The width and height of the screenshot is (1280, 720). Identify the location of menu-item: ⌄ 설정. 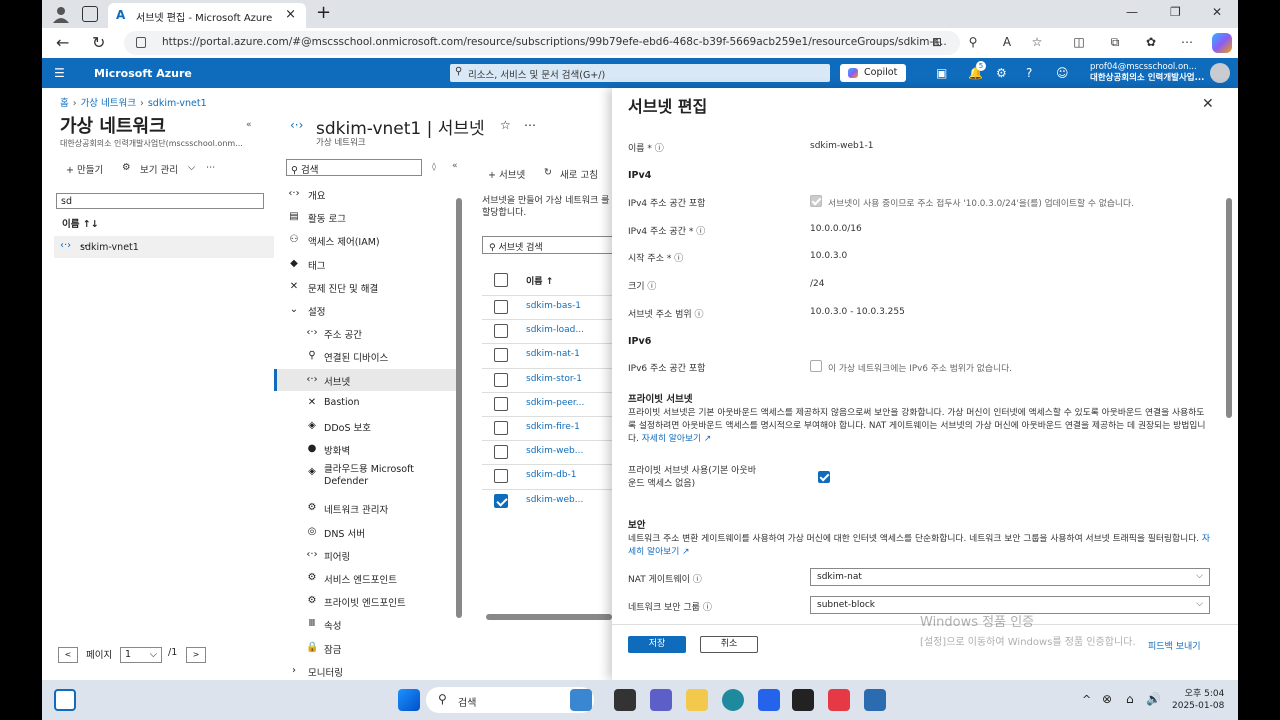
(365, 310).